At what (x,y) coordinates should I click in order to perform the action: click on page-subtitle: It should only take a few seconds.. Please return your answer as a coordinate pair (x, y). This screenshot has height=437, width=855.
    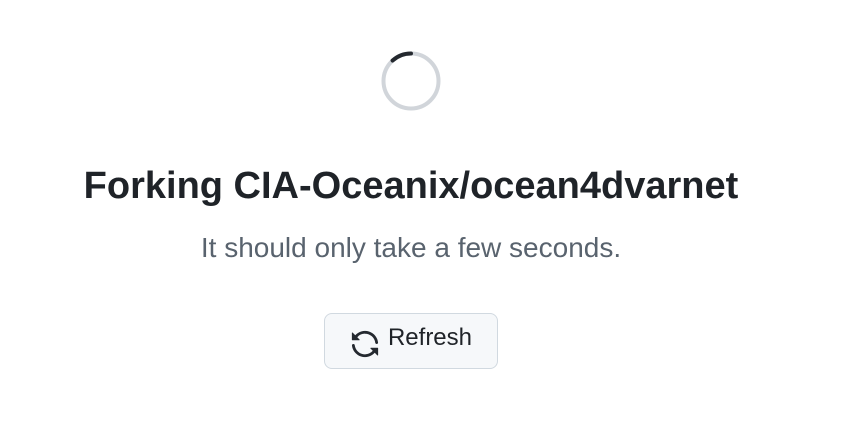
    Looking at the image, I should click on (411, 247).